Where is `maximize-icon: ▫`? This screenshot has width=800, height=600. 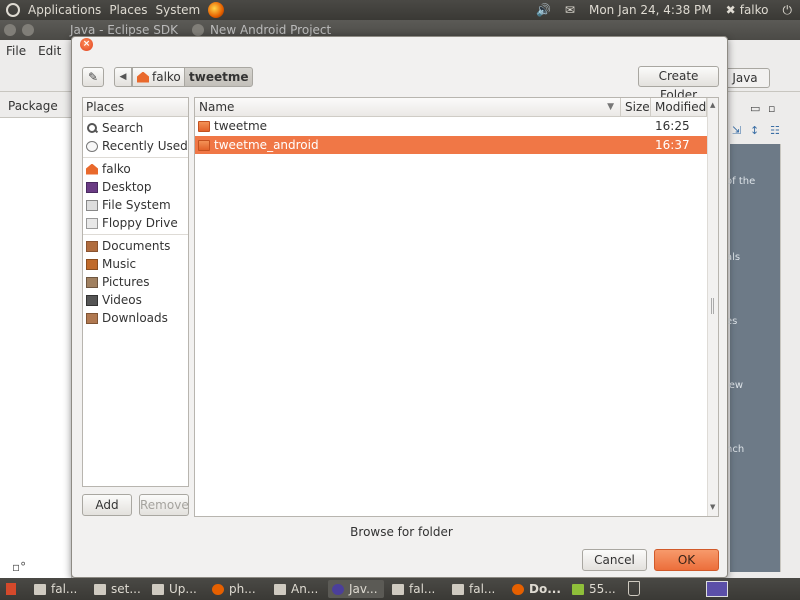
maximize-icon: ▫ is located at coordinates (771, 108).